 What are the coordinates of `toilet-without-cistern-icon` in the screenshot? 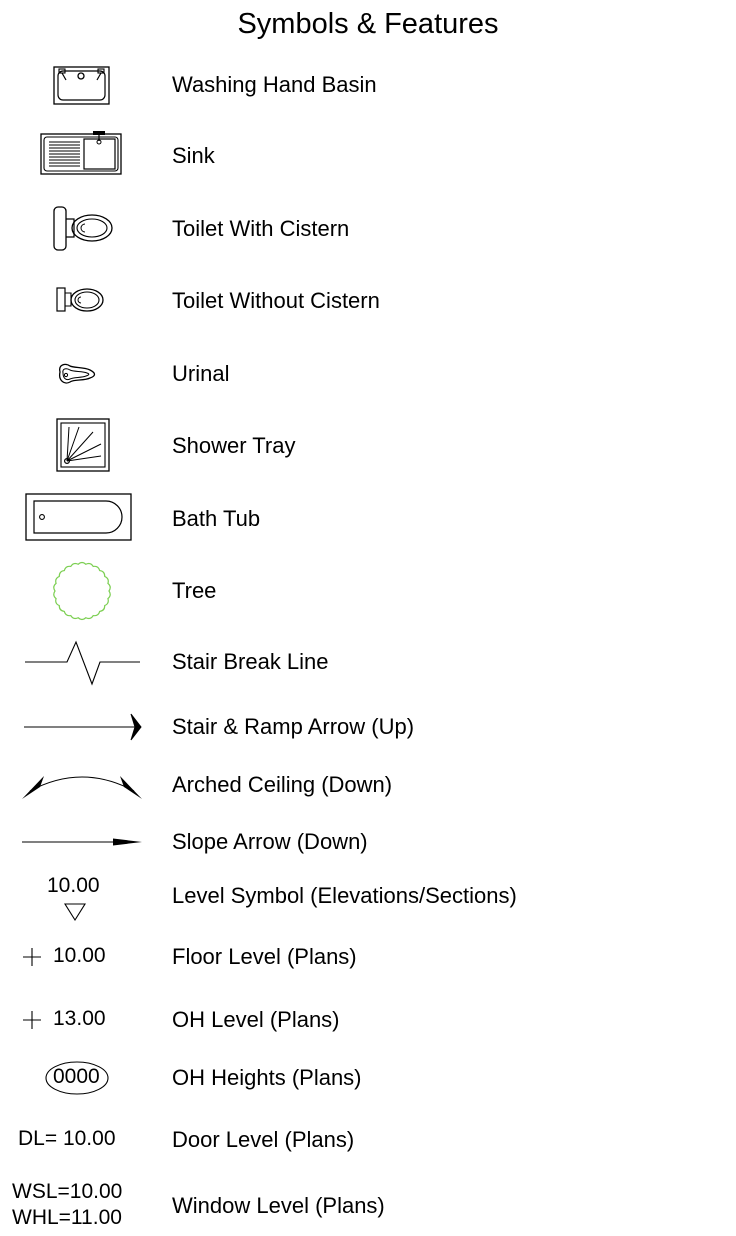 It's located at (80, 299).